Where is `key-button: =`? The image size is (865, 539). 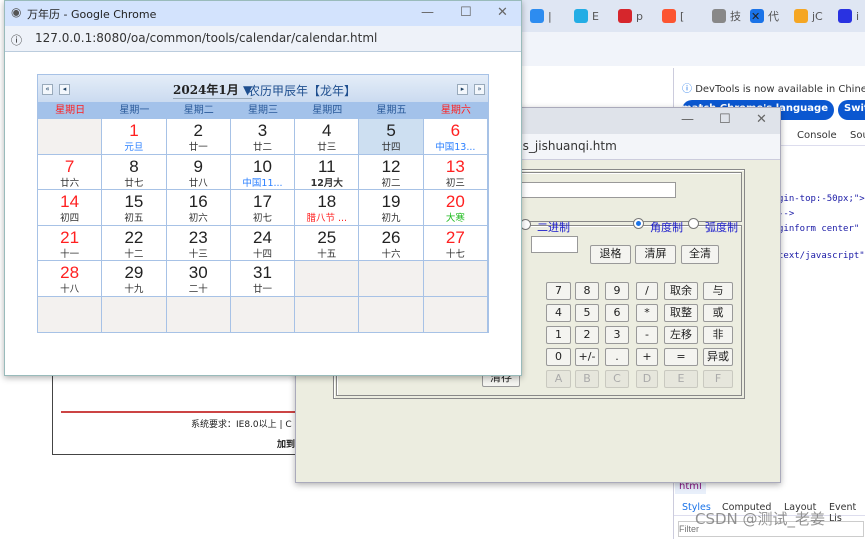 key-button: = is located at coordinates (681, 357).